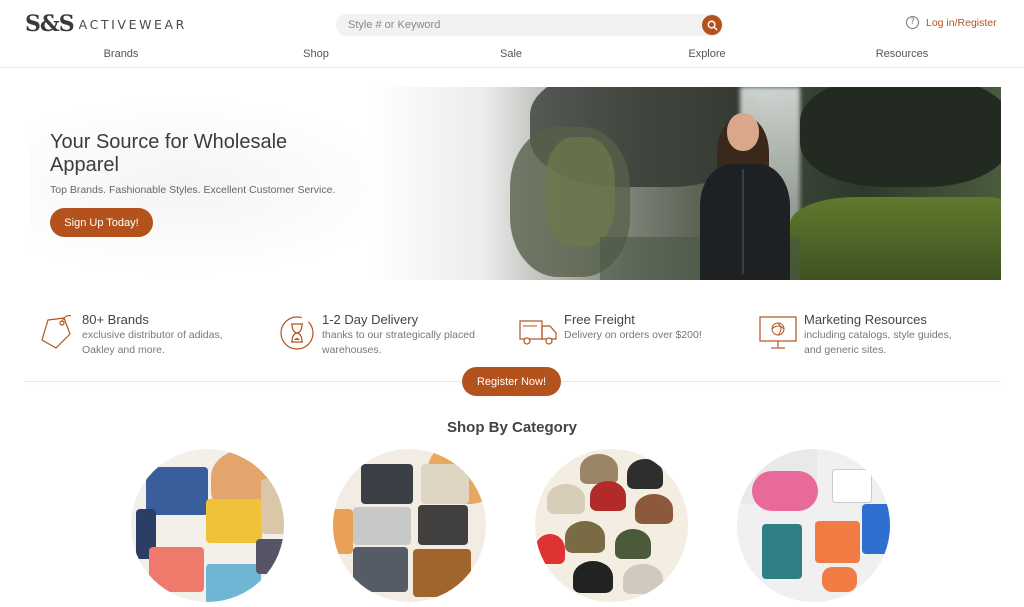  I want to click on category-shirts, so click(207, 525).